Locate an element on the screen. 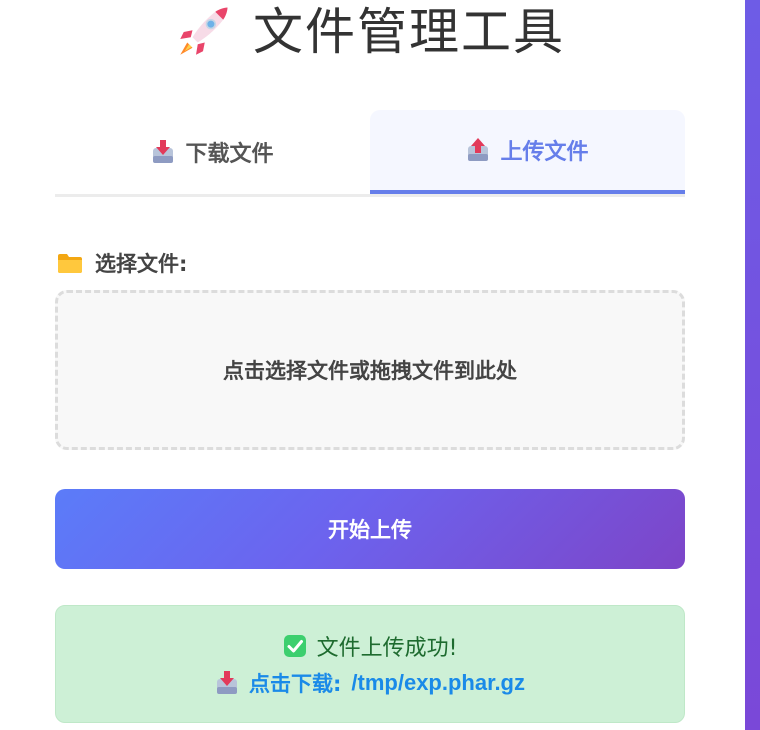 The image size is (760, 730). page-background-edge is located at coordinates (752, 365).